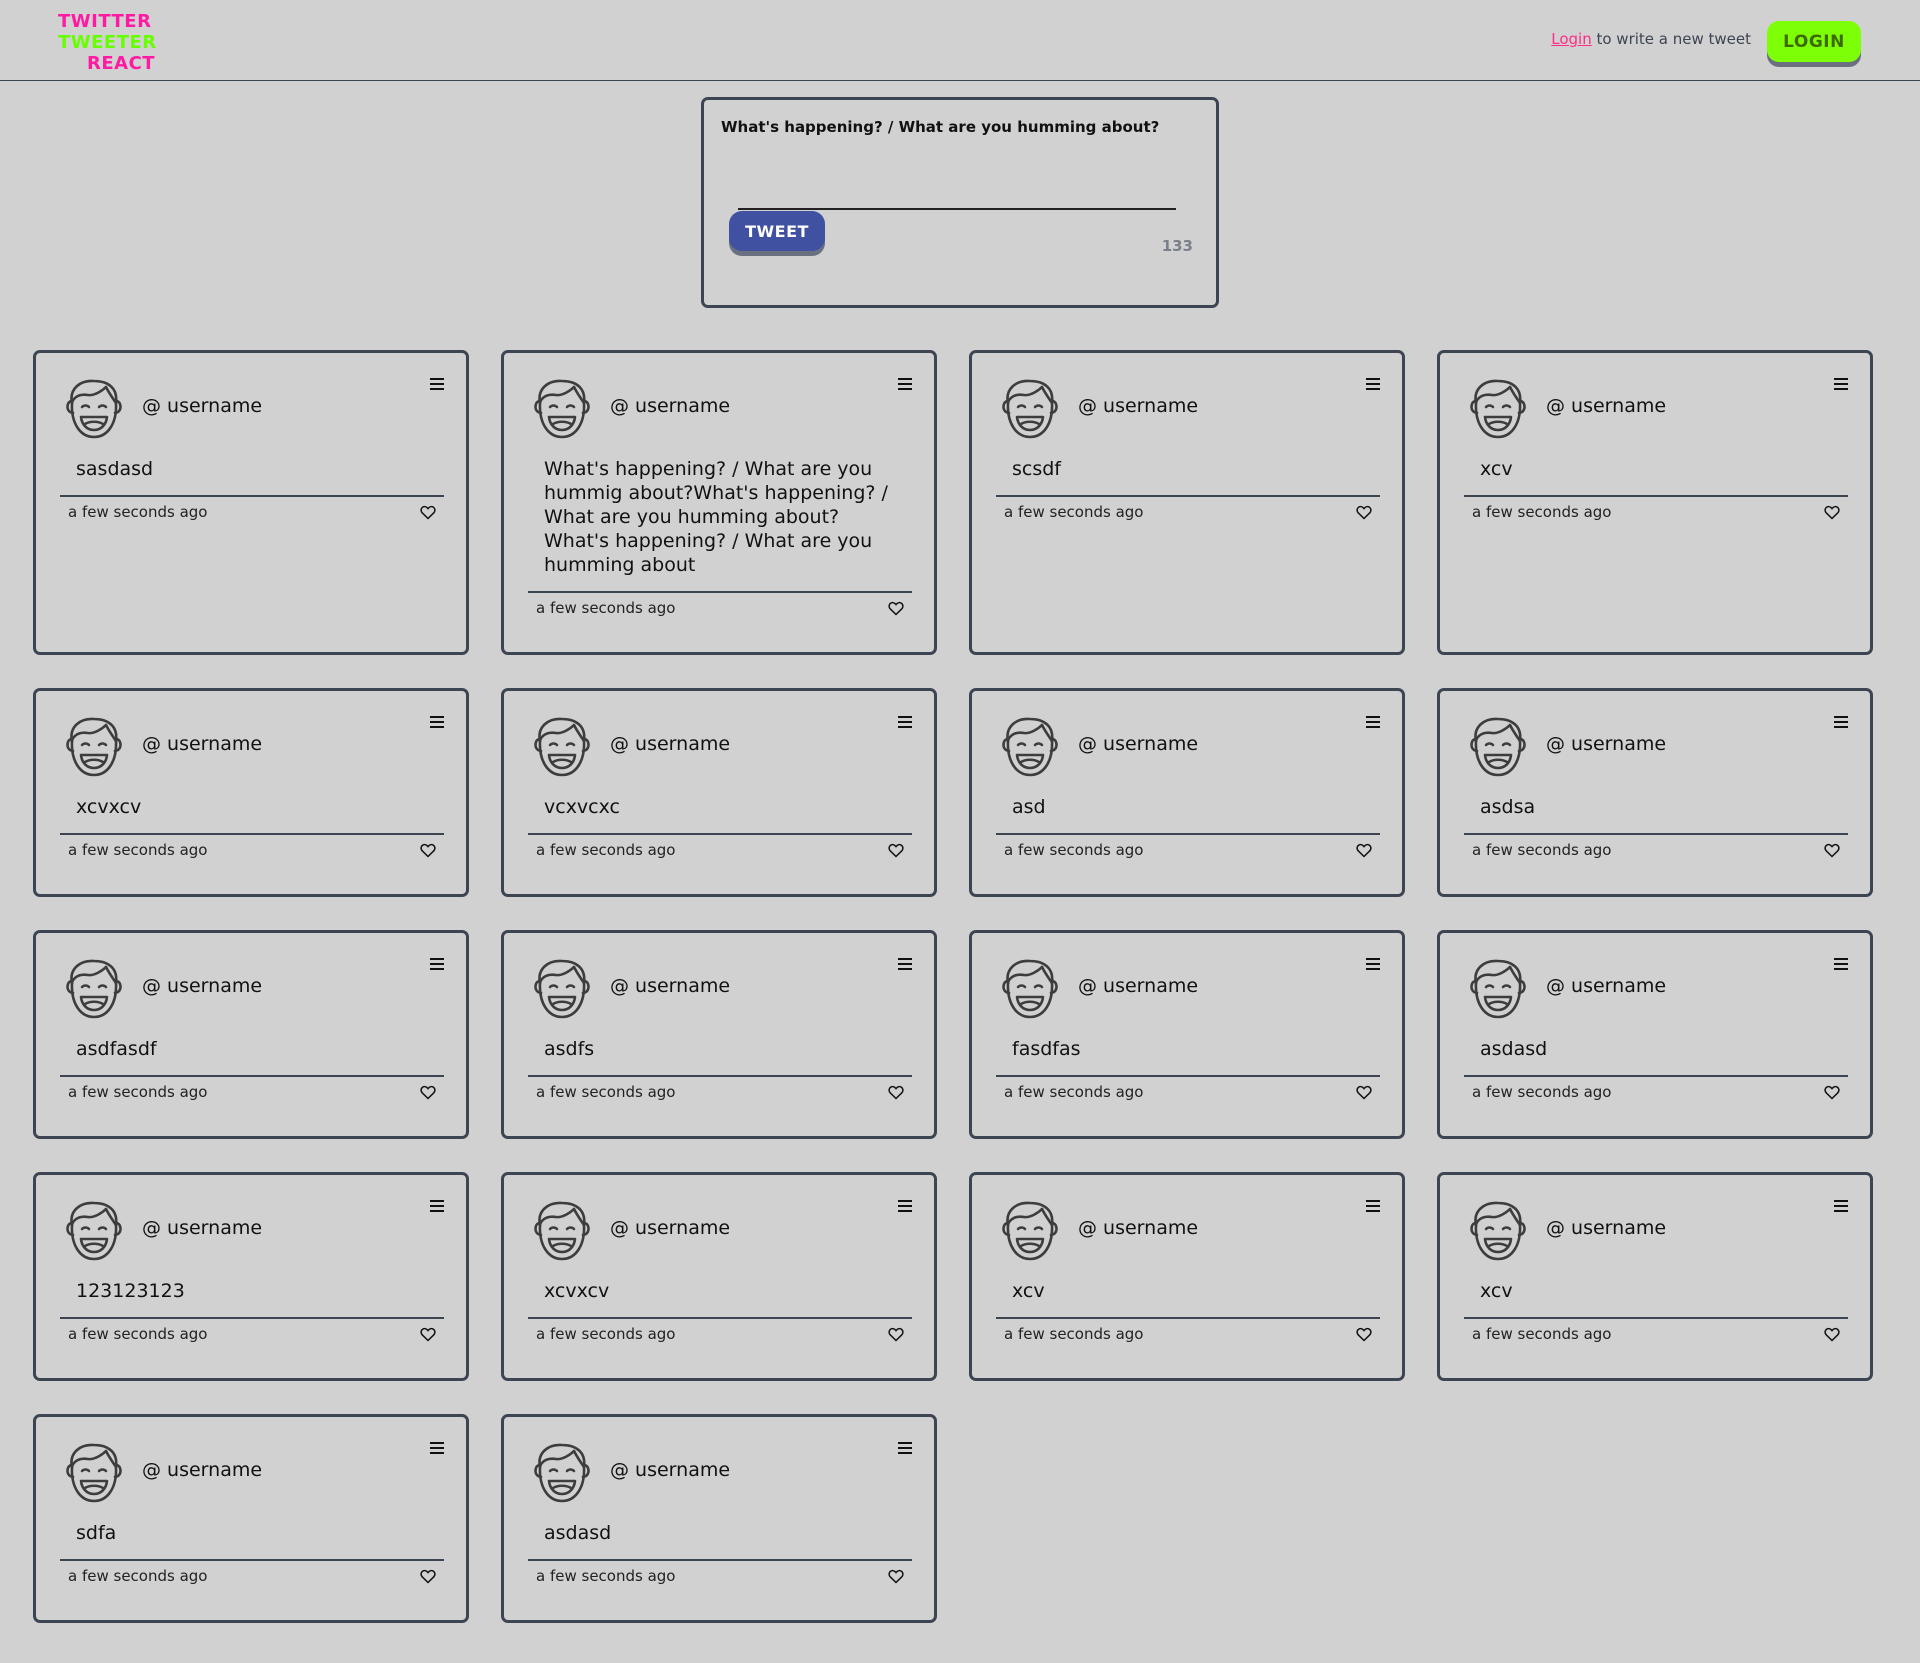 The height and width of the screenshot is (1663, 1920). Describe the element at coordinates (719, 792) in the screenshot. I see `tweet-card: @ username vcxvcxc a few seconds ago` at that location.